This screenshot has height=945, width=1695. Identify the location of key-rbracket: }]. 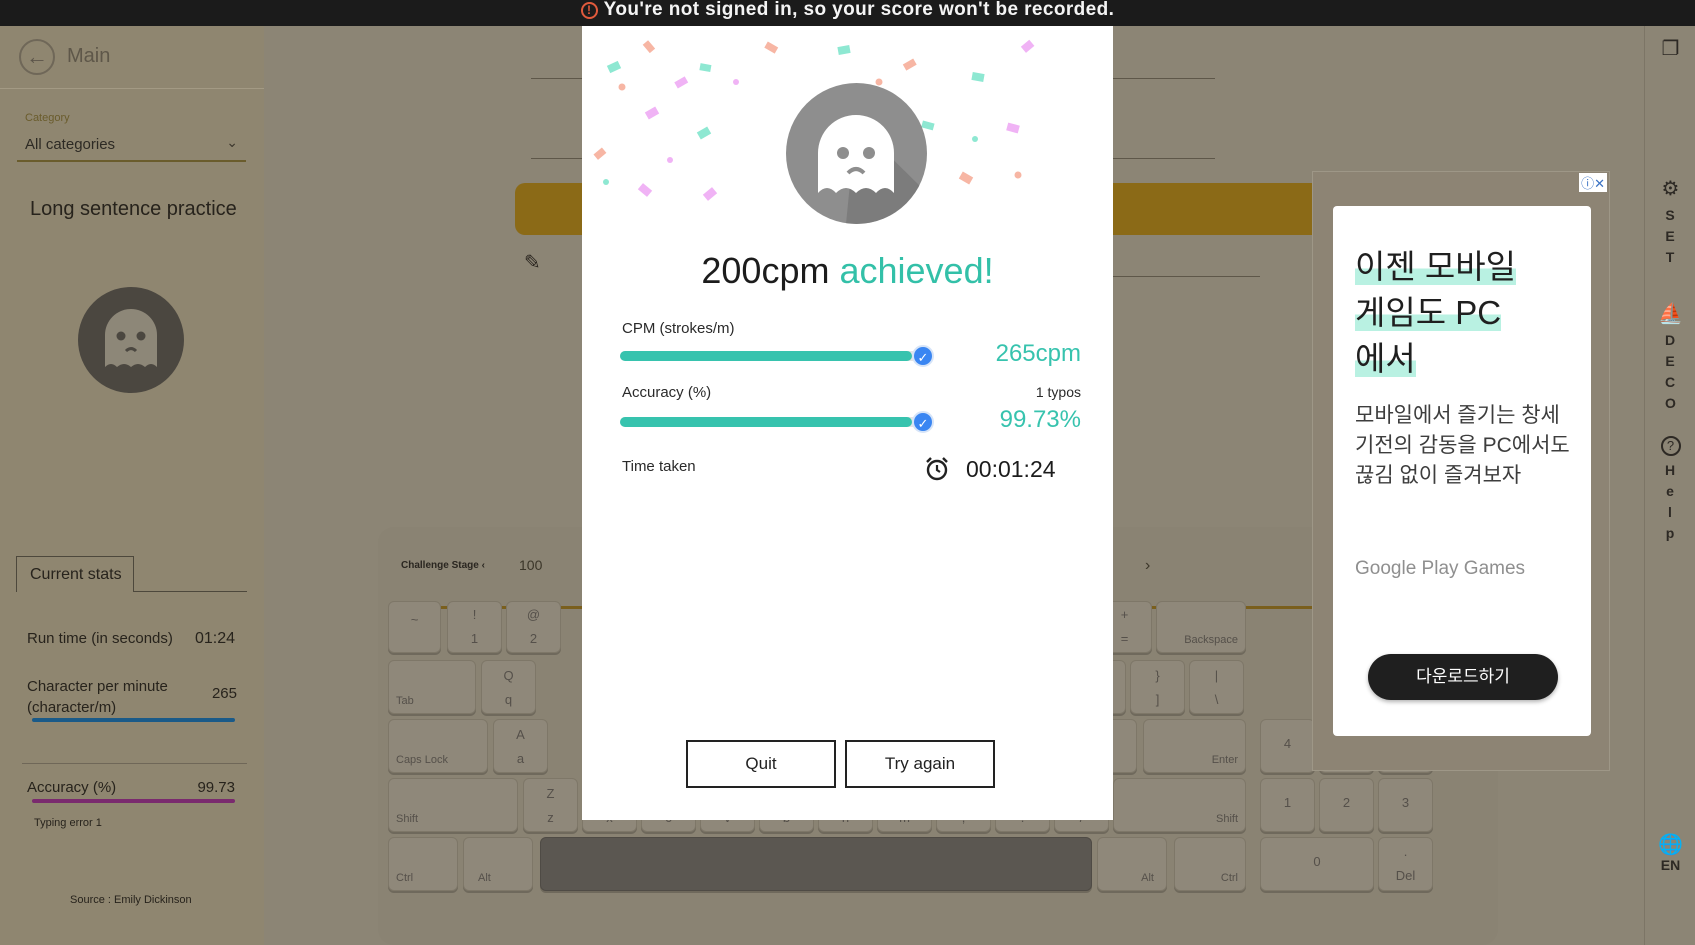
(1157, 687).